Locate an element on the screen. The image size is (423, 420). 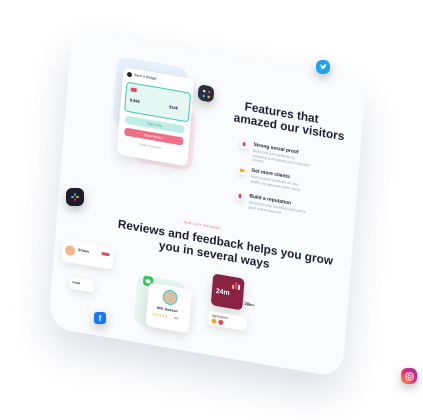
applications-card: Applications is located at coordinates (227, 321).